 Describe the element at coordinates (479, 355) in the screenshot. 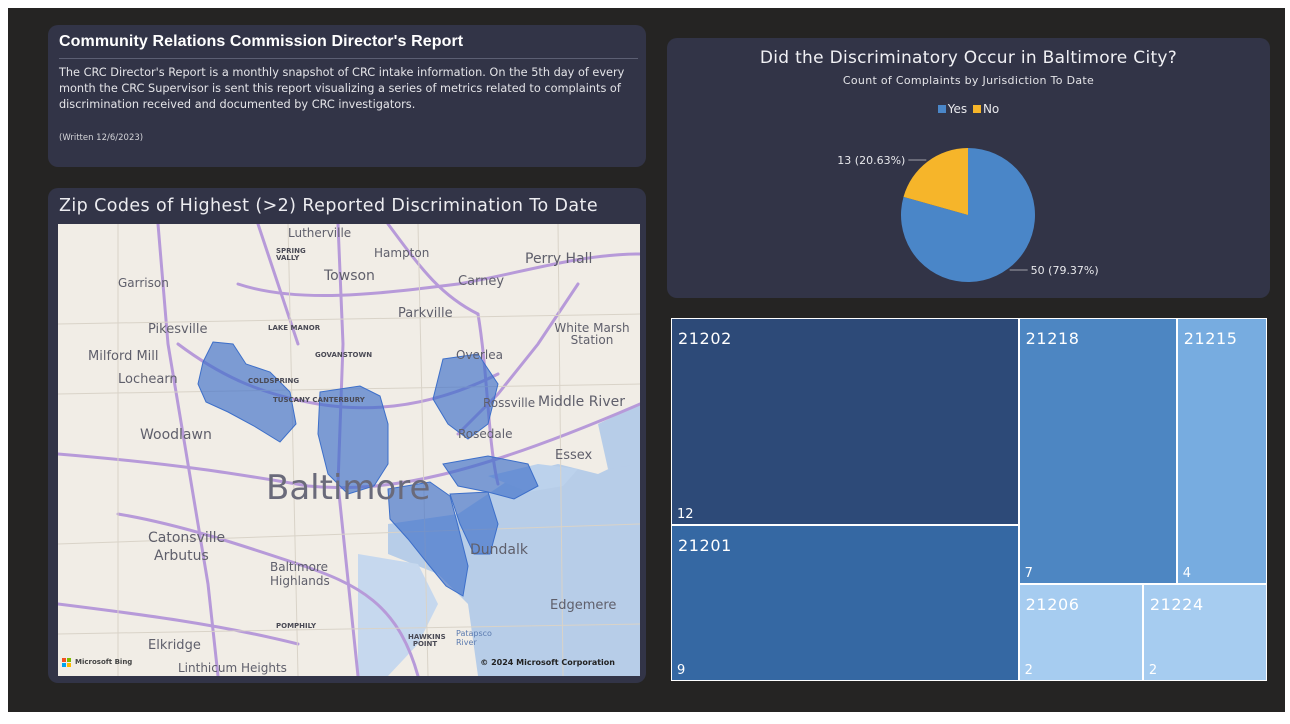

I see `map-label-overlea: Overlea` at that location.